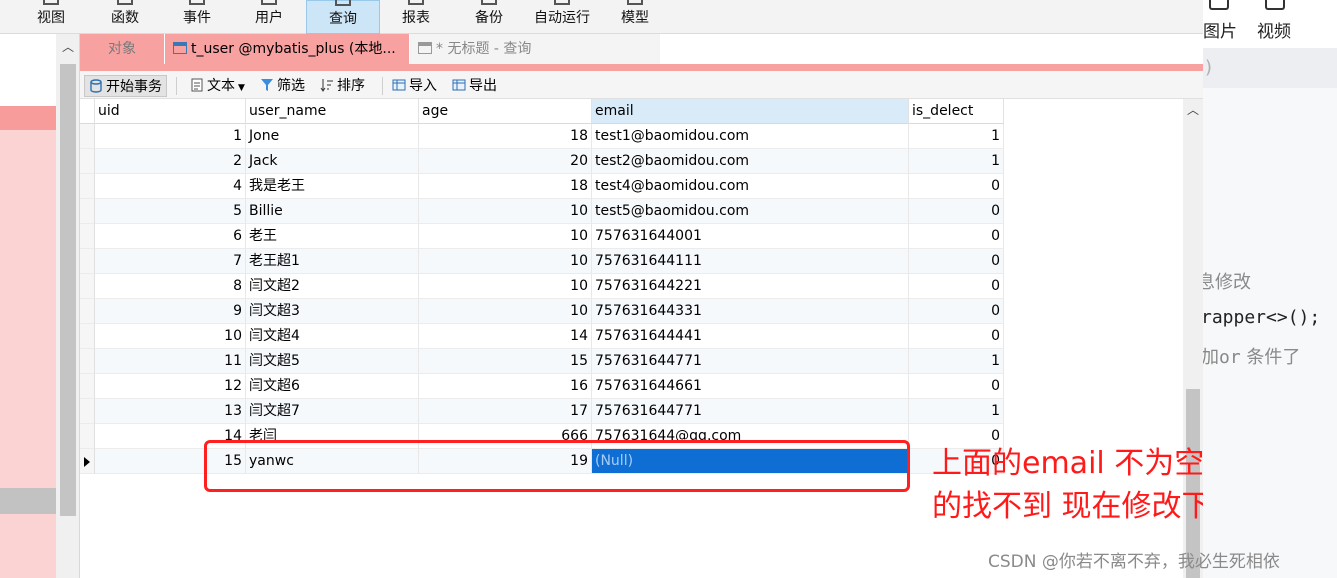 The height and width of the screenshot is (578, 1337). What do you see at coordinates (170, 311) in the screenshot?
I see `cell-uid: 9` at bounding box center [170, 311].